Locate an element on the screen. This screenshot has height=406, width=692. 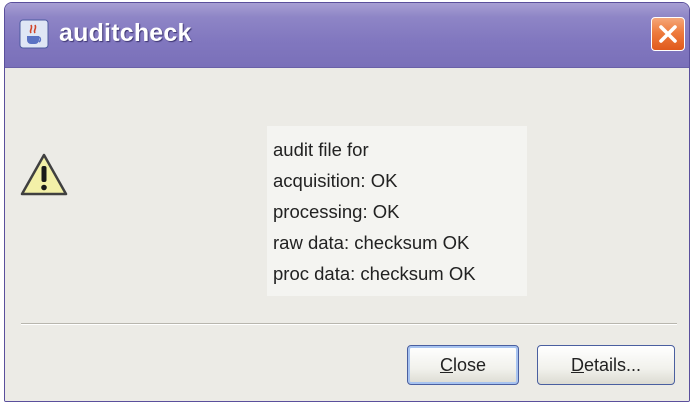
close-button: Close is located at coordinates (463, 365).